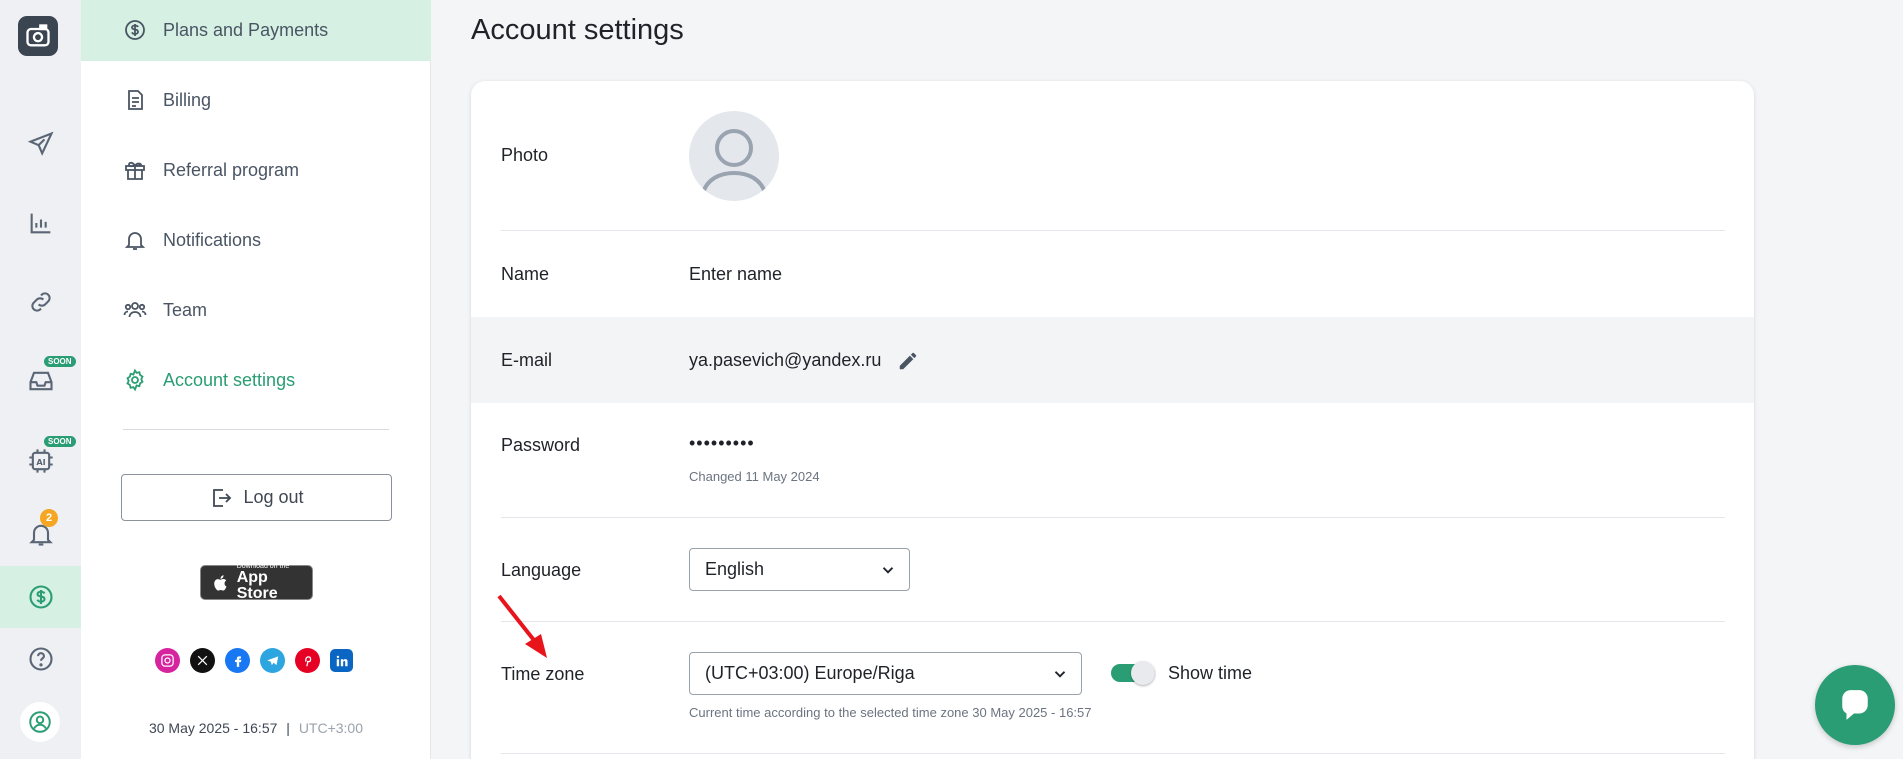  I want to click on menu-item-referral-program: Referral program, so click(256, 170).